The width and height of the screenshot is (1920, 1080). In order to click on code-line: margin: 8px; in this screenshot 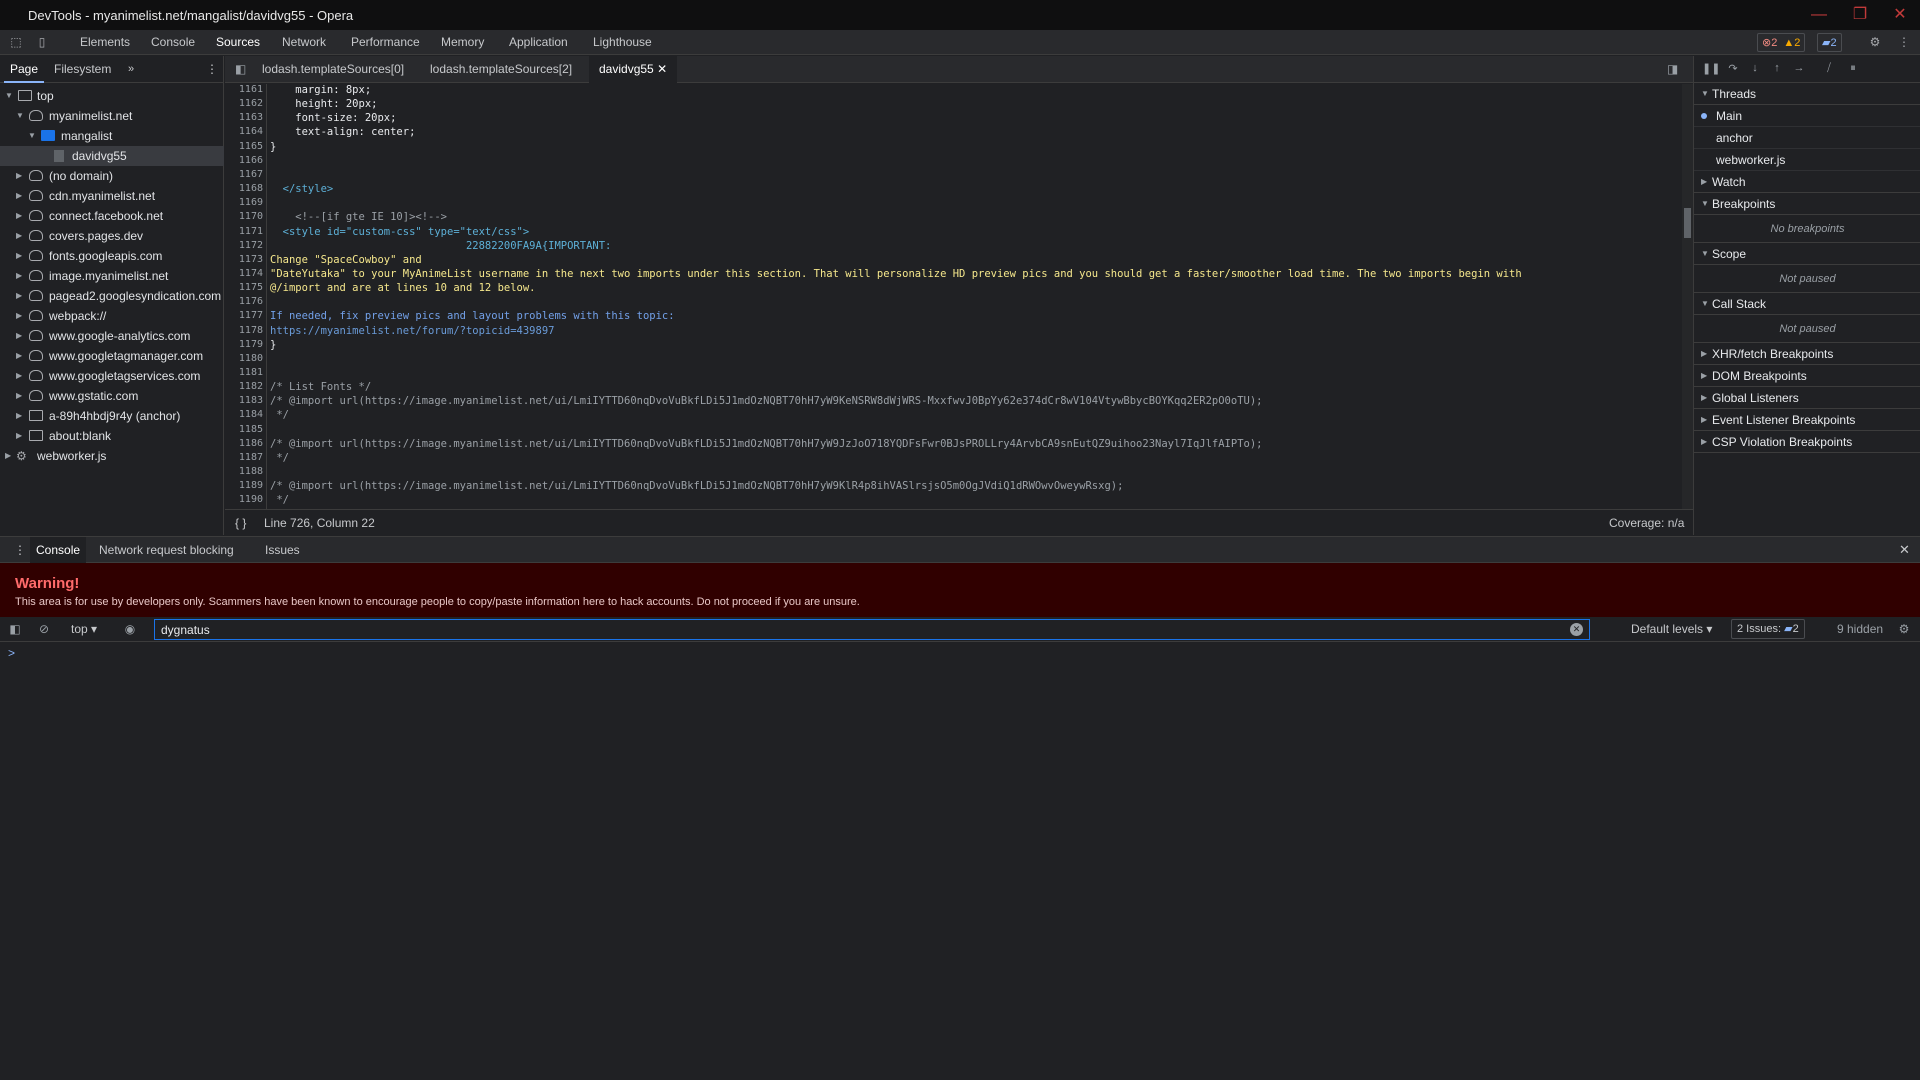, I will do `click(320, 90)`.